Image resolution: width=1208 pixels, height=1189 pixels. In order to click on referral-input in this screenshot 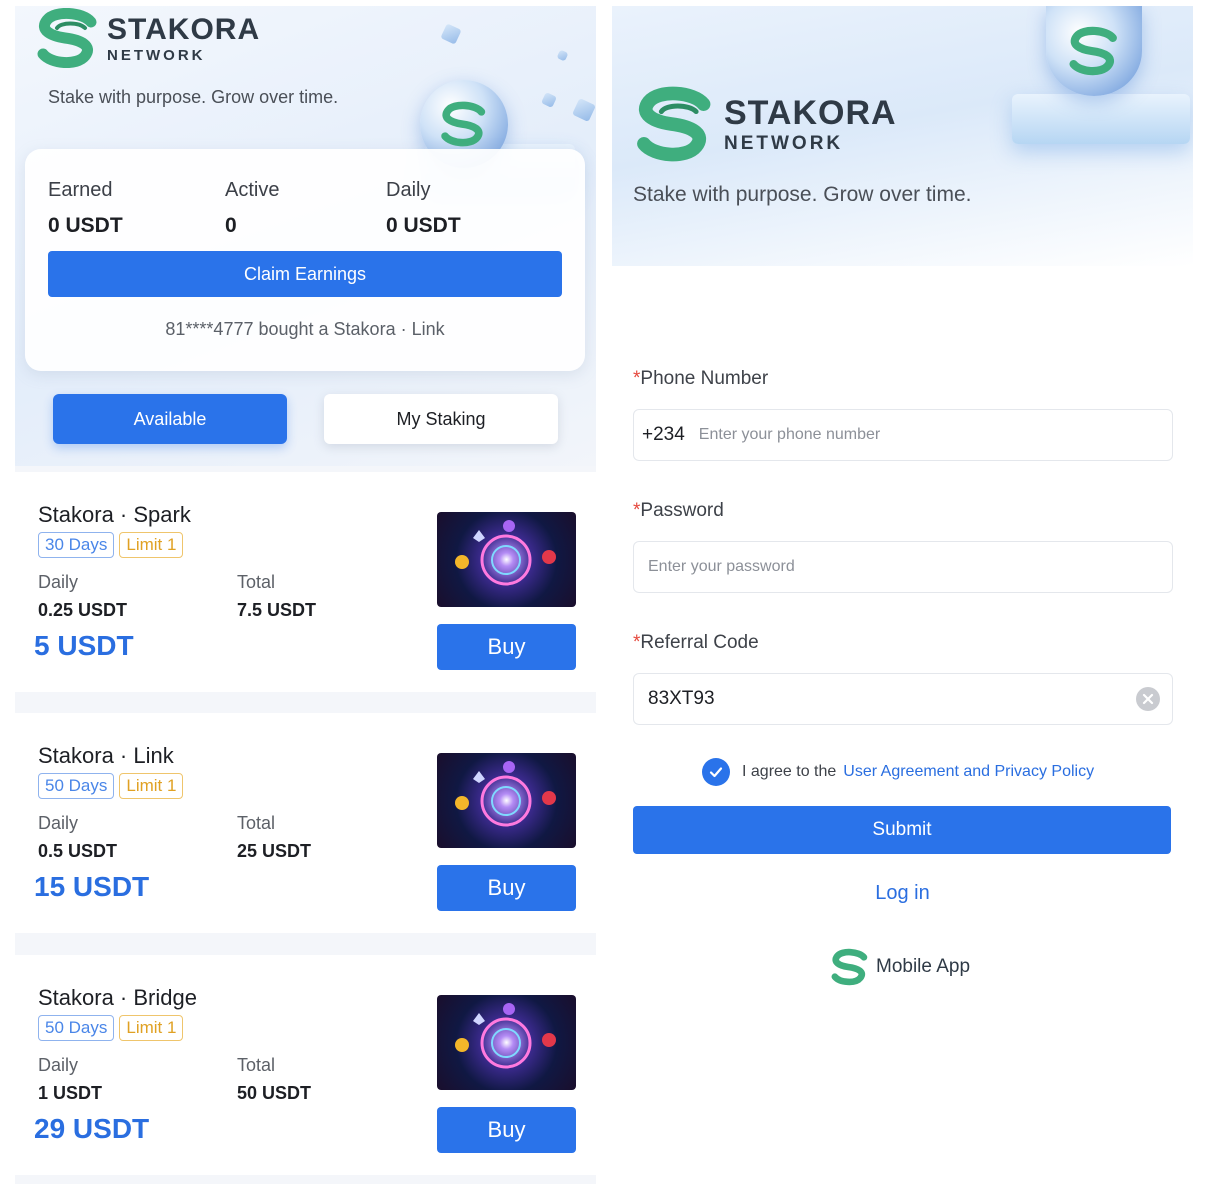, I will do `click(878, 699)`.